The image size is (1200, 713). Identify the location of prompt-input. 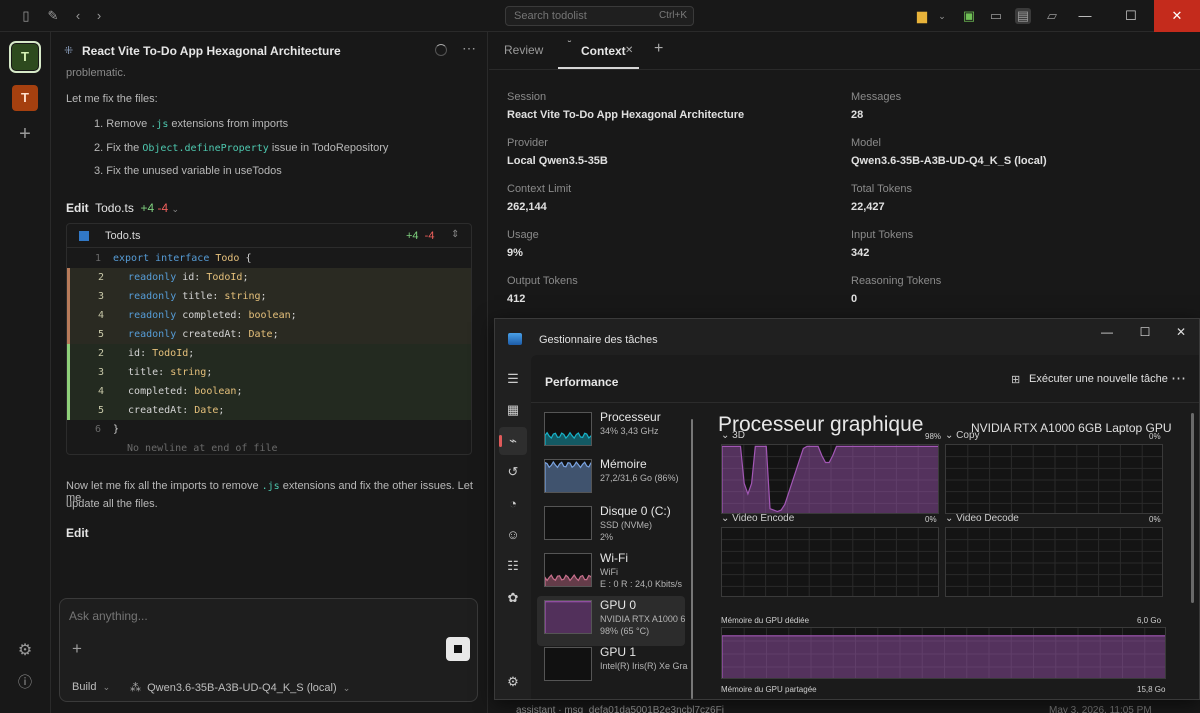
(259, 619).